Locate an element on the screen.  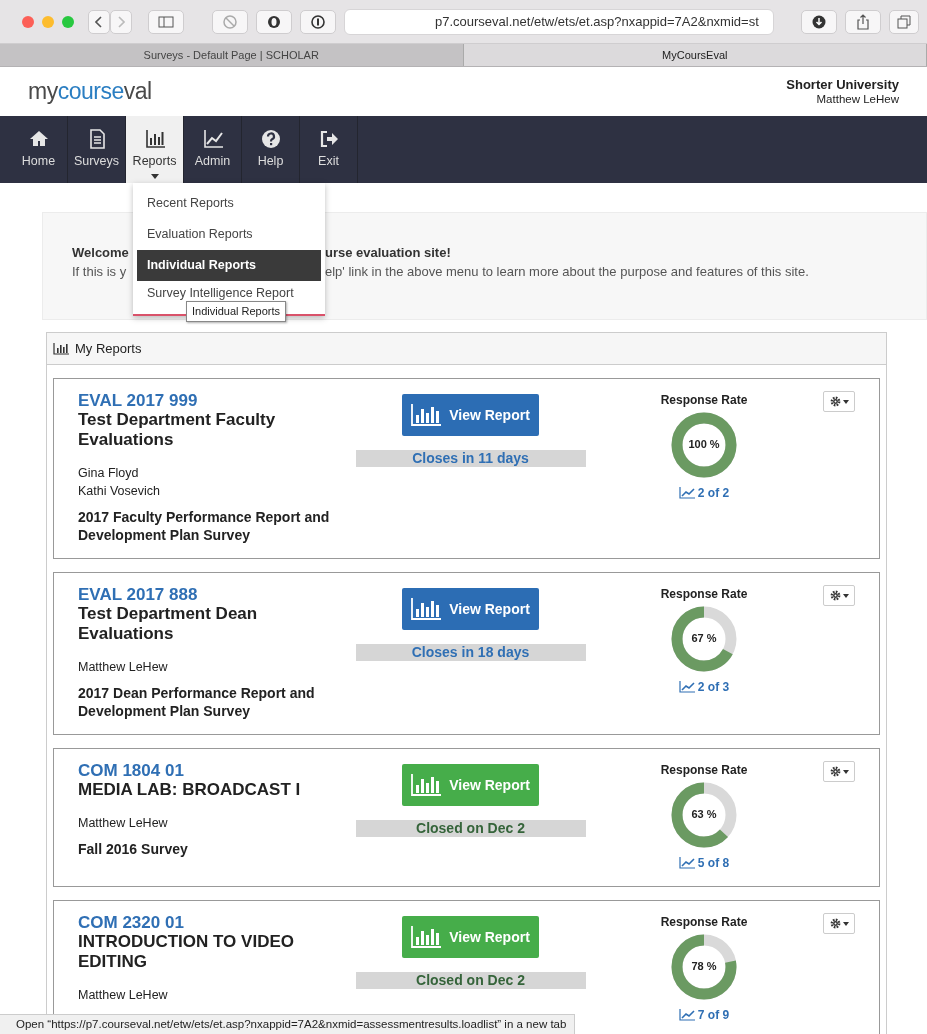
welcome-text: Welcome is located at coordinates (100, 253).